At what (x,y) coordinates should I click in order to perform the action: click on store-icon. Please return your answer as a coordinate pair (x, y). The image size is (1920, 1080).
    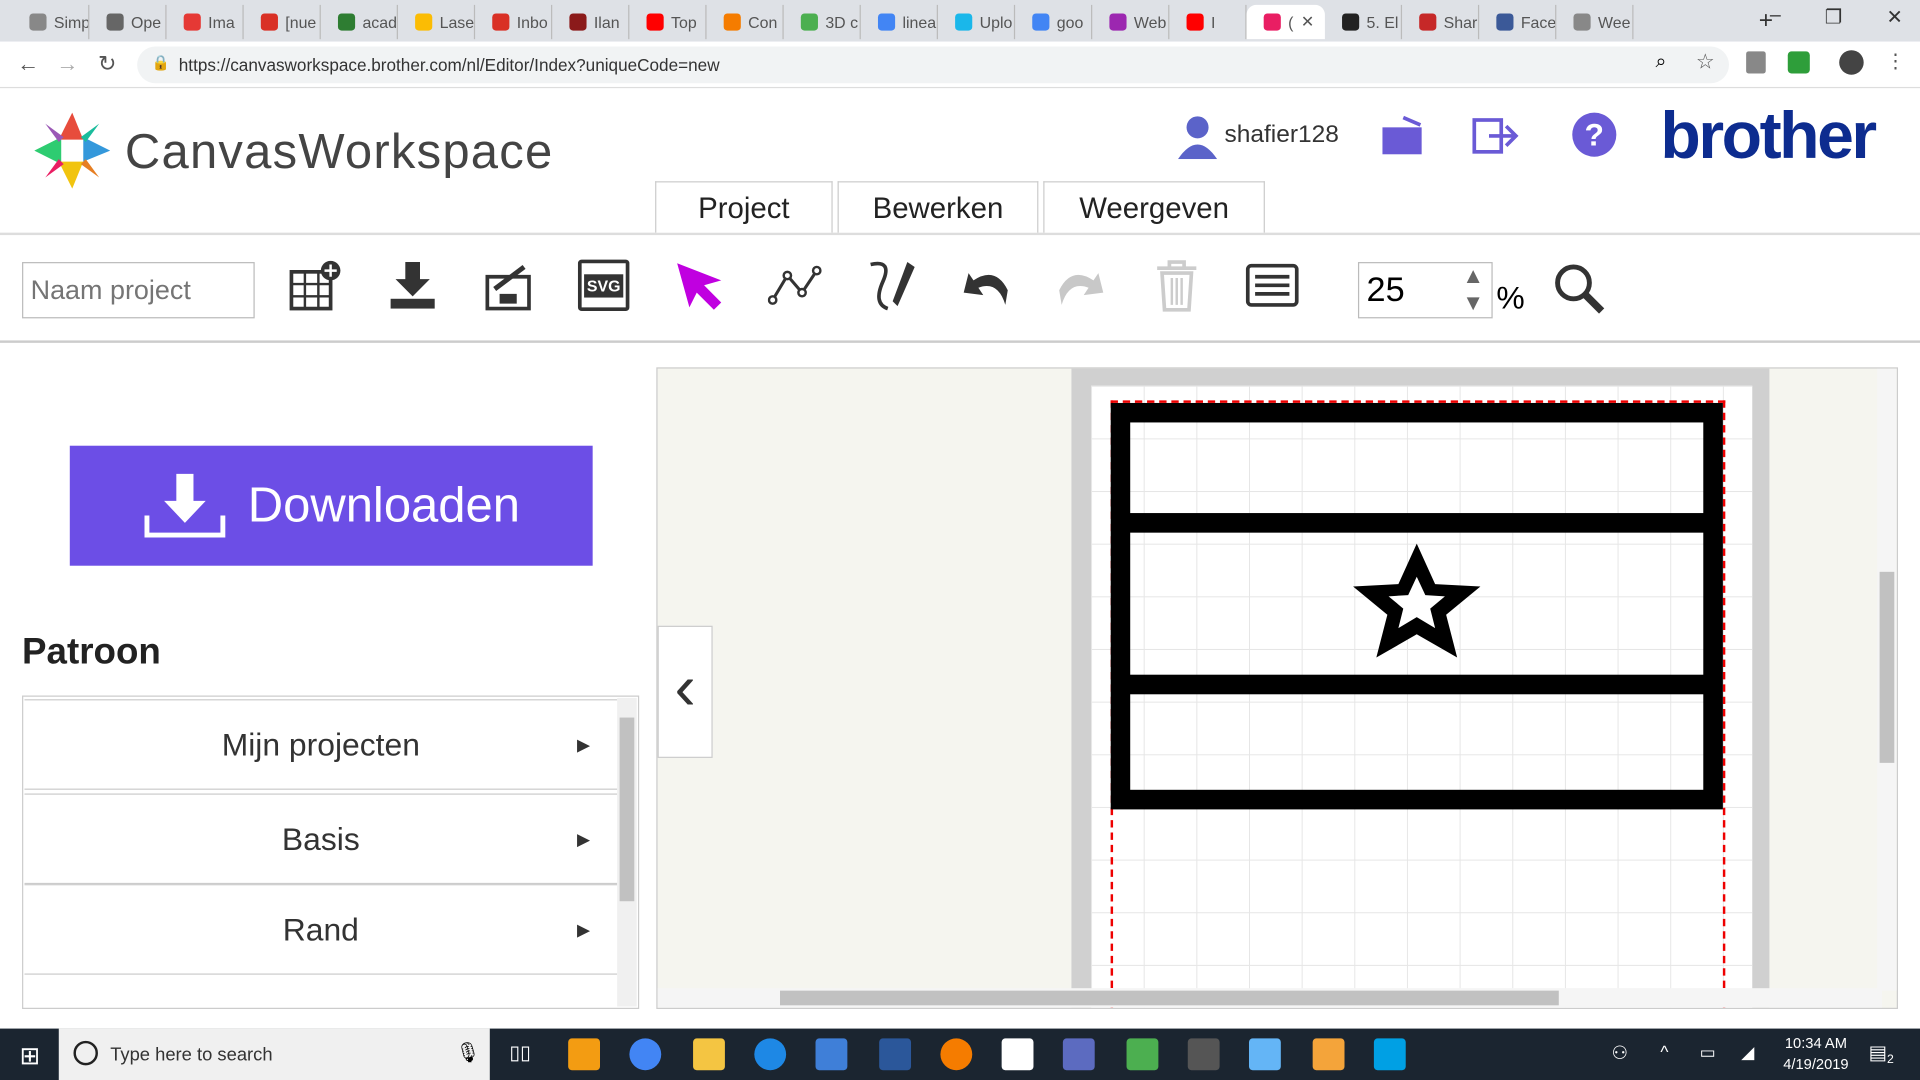
    Looking at the image, I should click on (1017, 1054).